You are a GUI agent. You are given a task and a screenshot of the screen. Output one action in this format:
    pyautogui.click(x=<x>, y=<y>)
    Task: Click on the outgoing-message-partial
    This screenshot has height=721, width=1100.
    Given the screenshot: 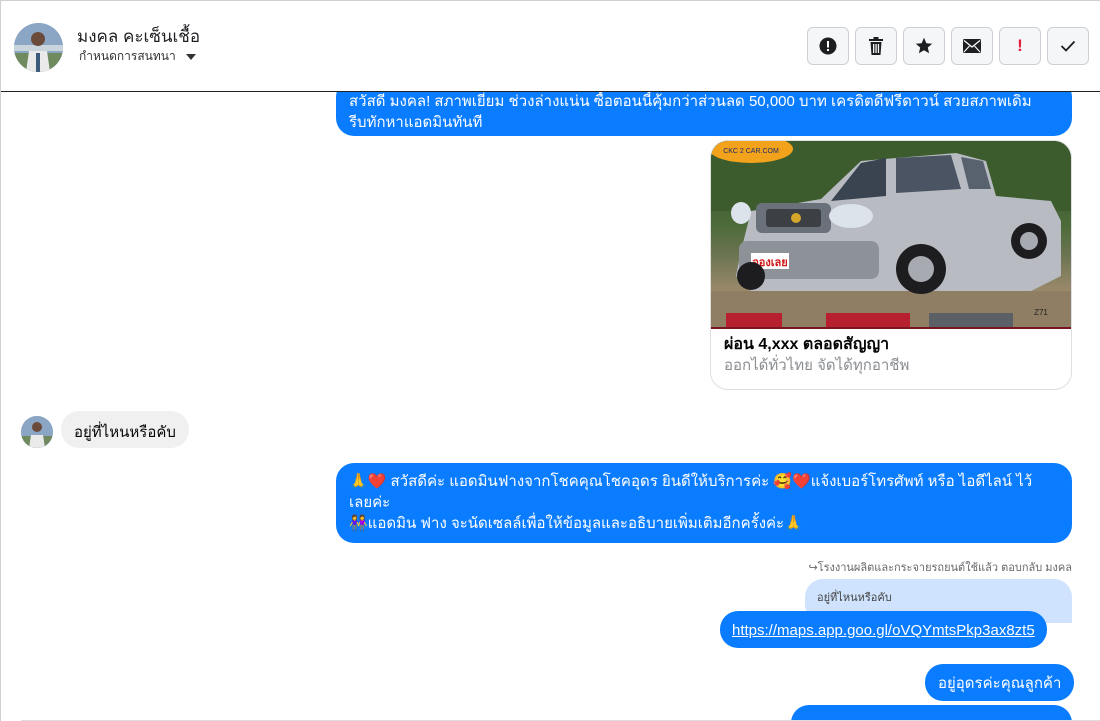 What is the action you would take?
    pyautogui.click(x=931, y=713)
    